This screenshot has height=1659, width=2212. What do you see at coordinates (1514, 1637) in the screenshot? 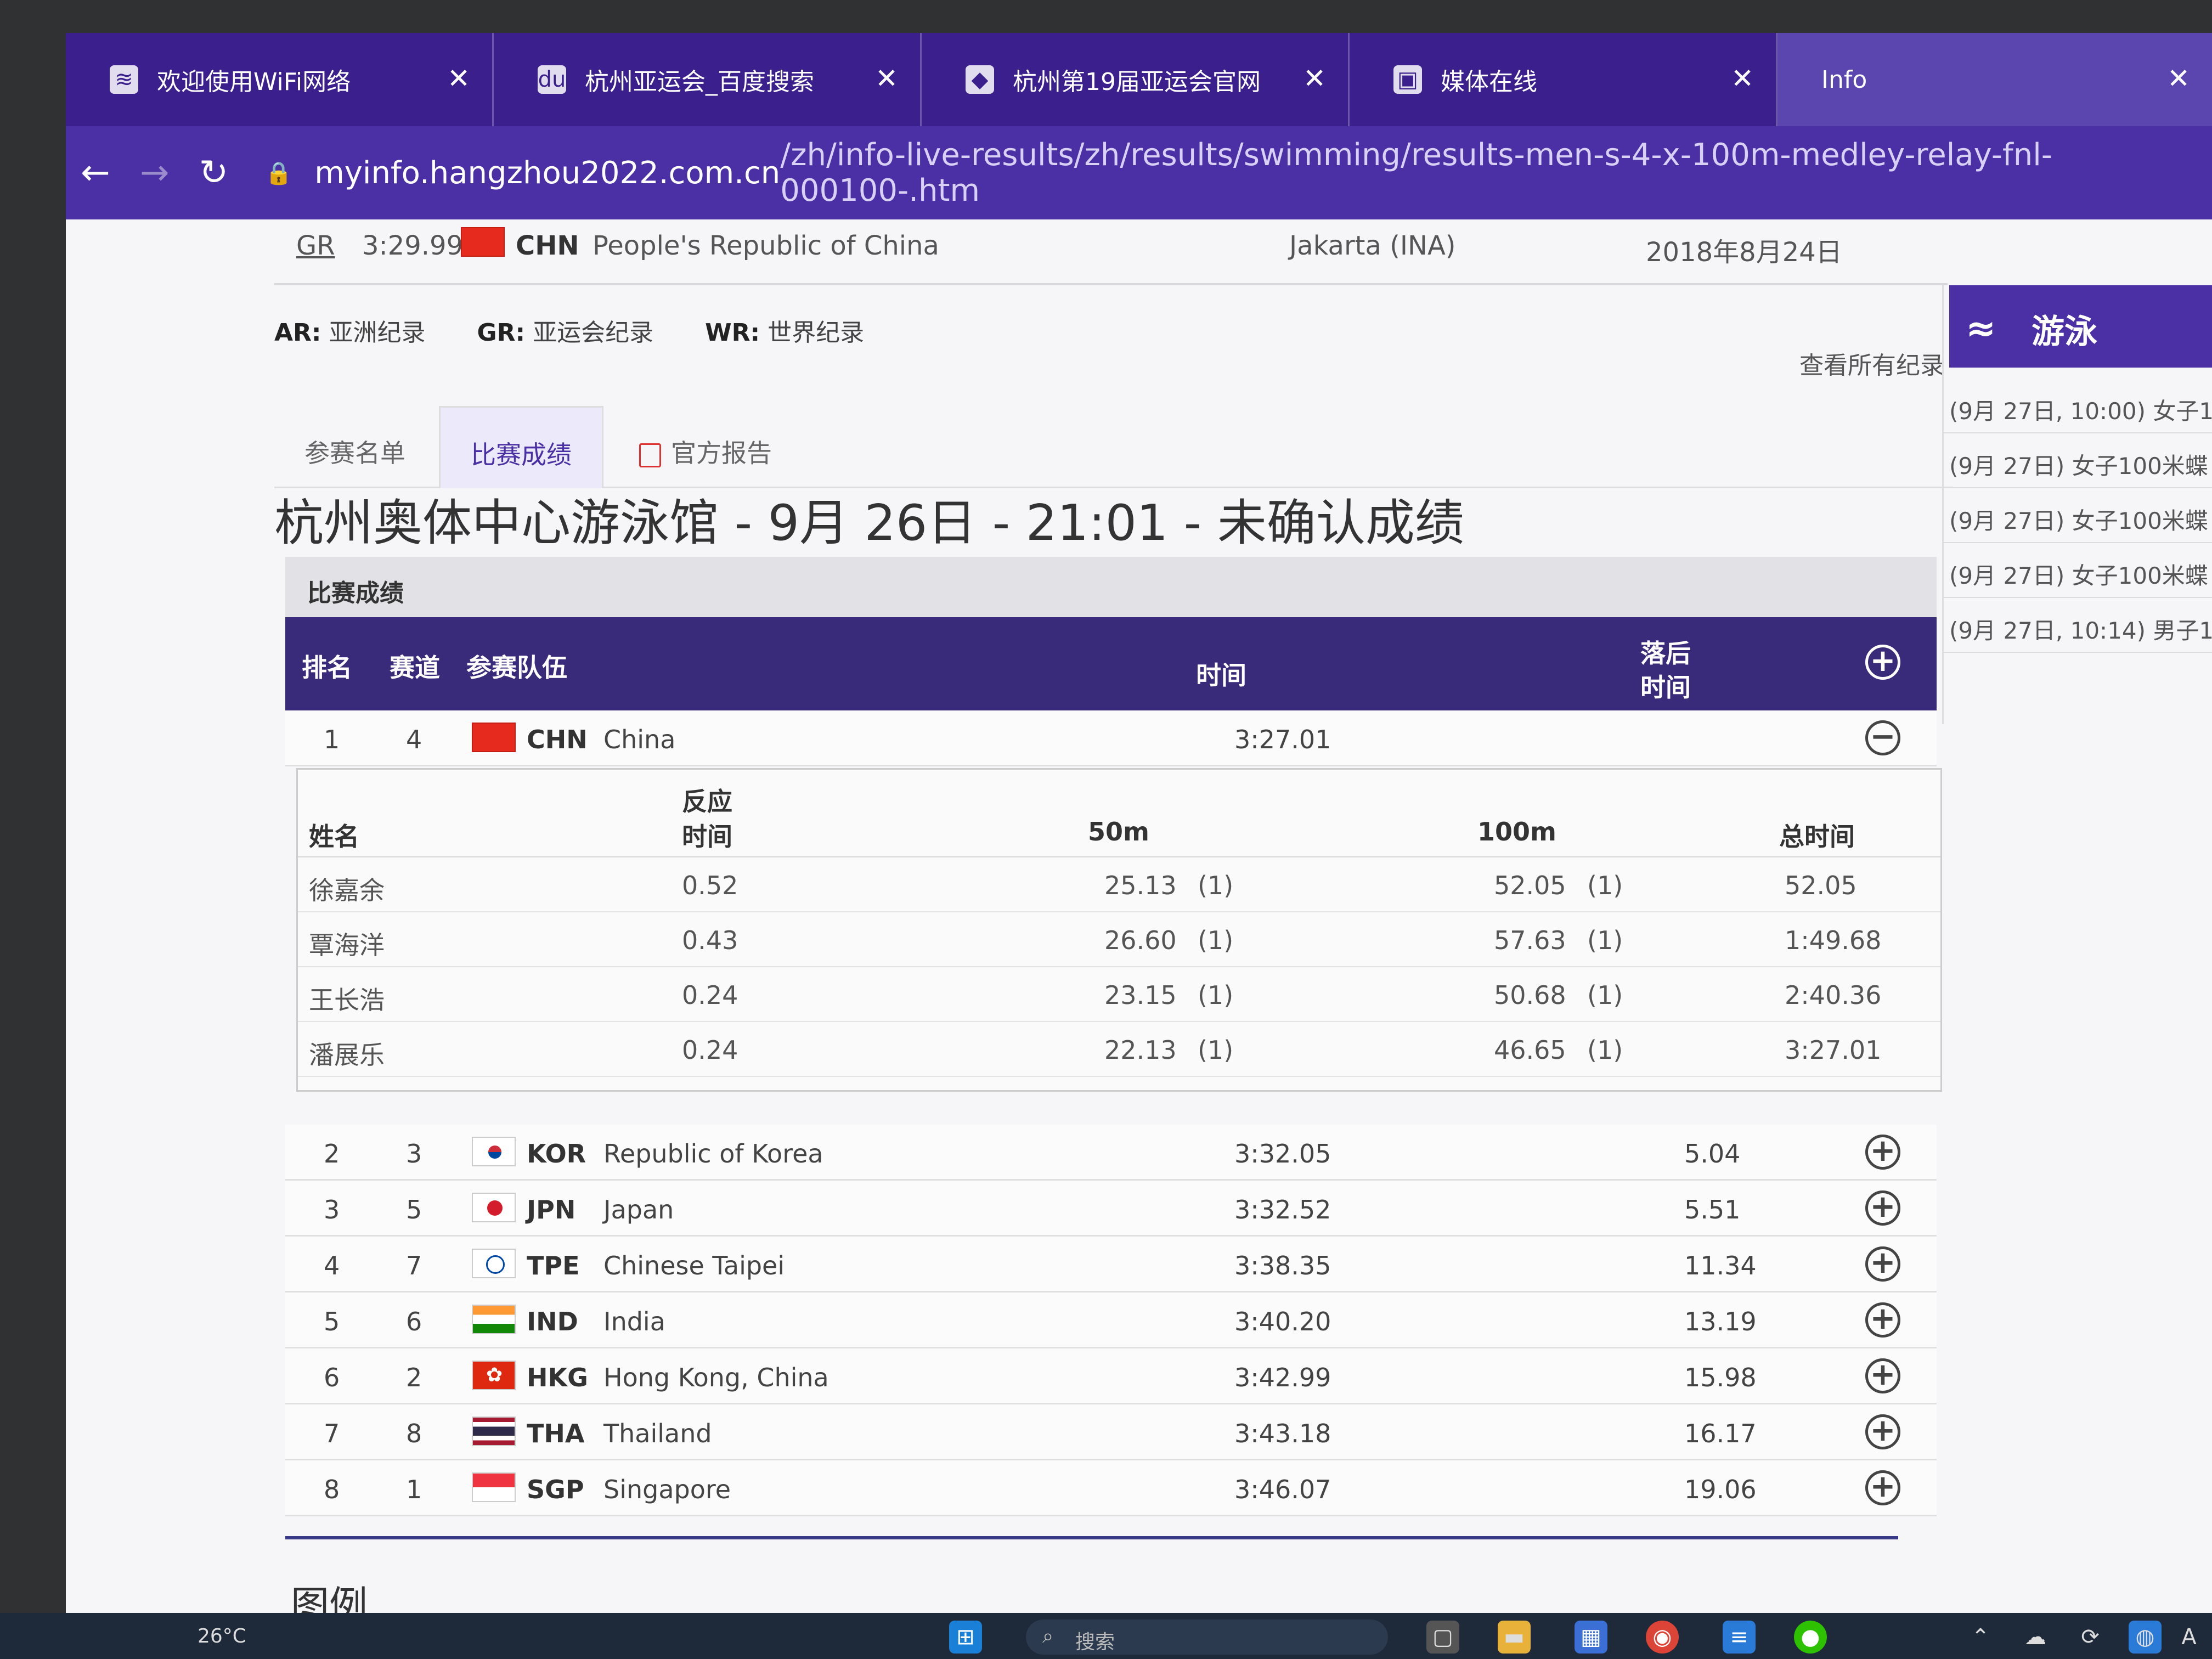
I see `file-explorer-icon: ▬` at bounding box center [1514, 1637].